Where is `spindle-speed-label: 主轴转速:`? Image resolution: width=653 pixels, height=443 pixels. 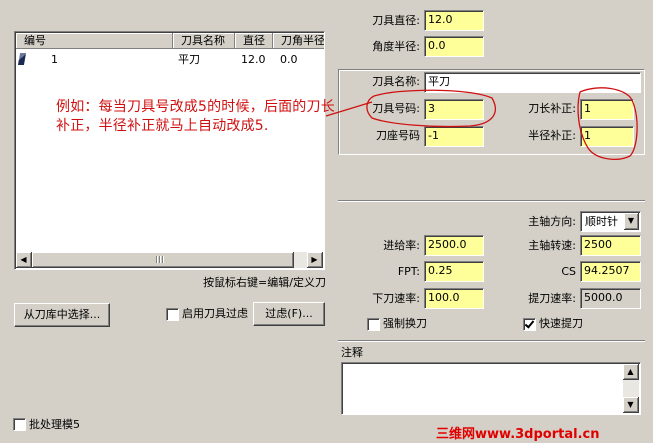 spindle-speed-label: 主轴转速: is located at coordinates (552, 245).